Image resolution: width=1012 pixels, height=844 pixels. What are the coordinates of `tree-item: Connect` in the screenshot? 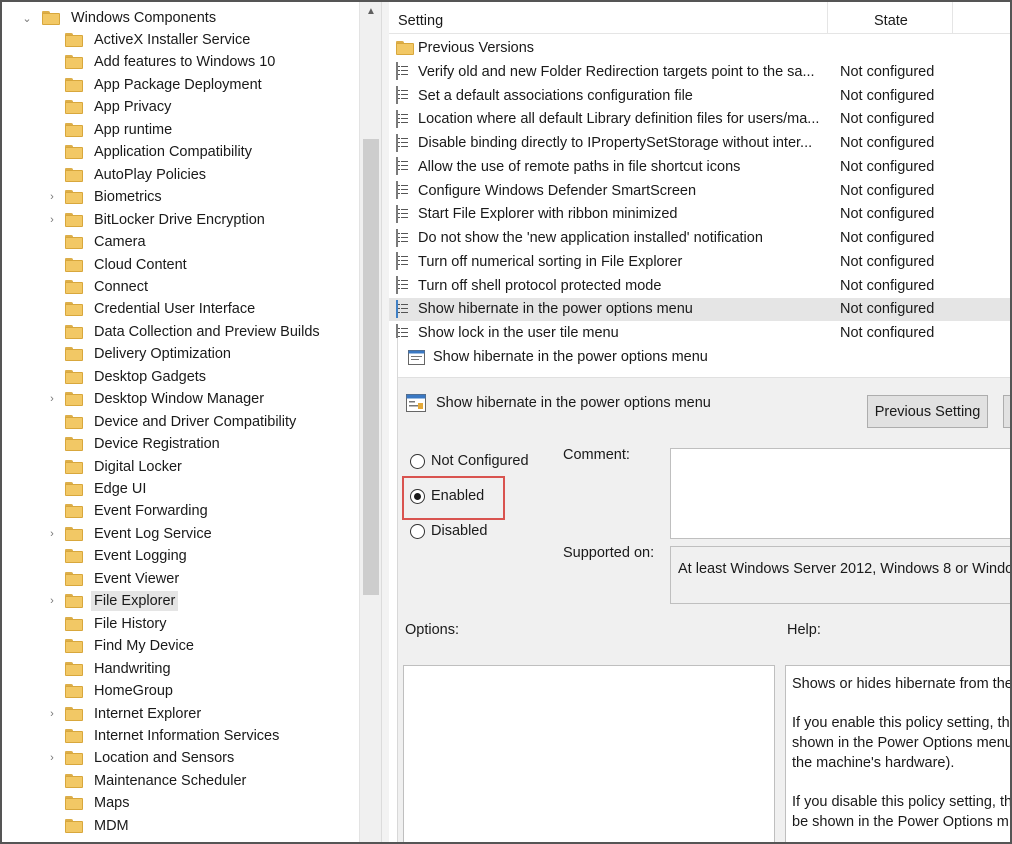 It's located at (98, 287).